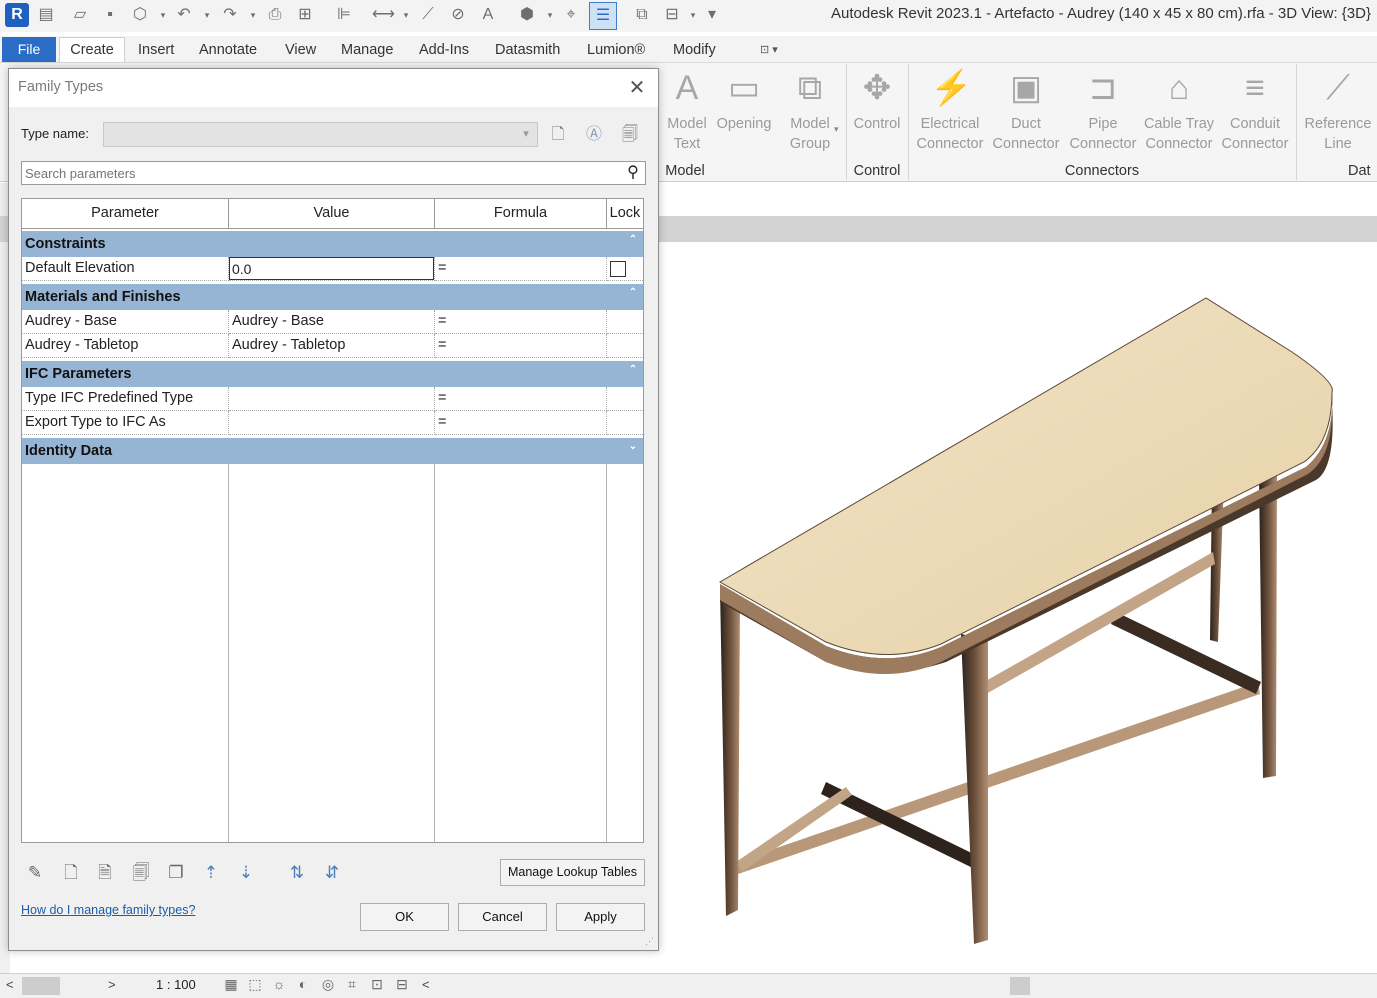  Describe the element at coordinates (521, 214) in the screenshot. I see `column-header-formula: Formula` at that location.